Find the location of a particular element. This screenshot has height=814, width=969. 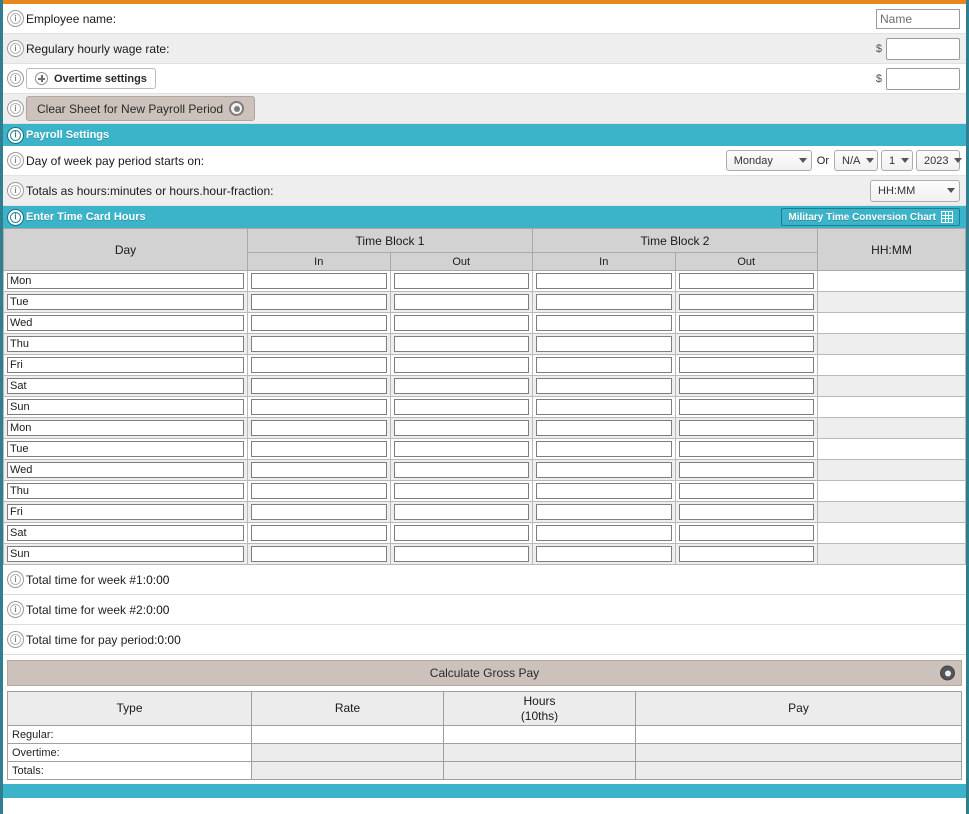

row-total-hhmm is located at coordinates (891, 302).